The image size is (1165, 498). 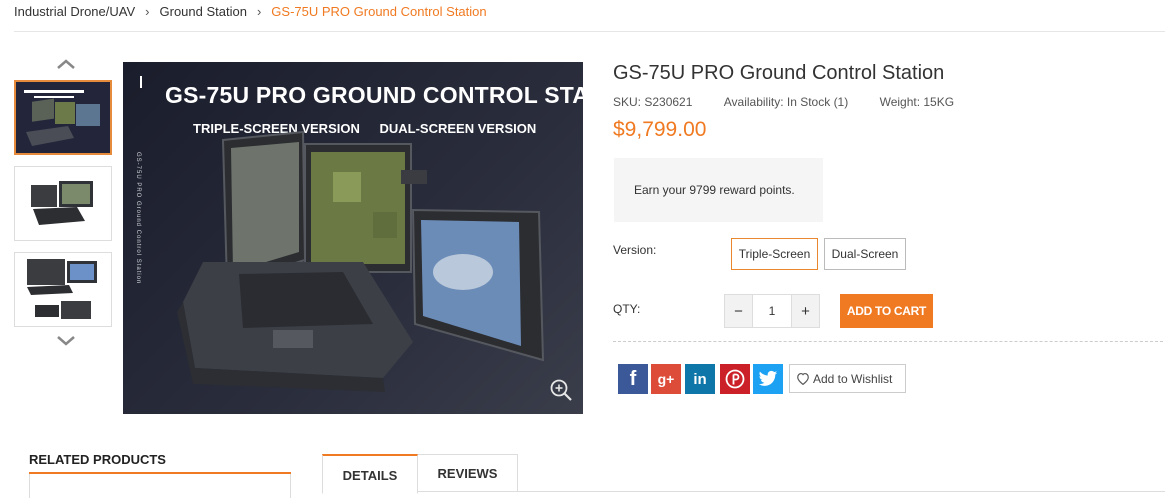 I want to click on tab-reviews: REVIEWS, so click(x=468, y=473).